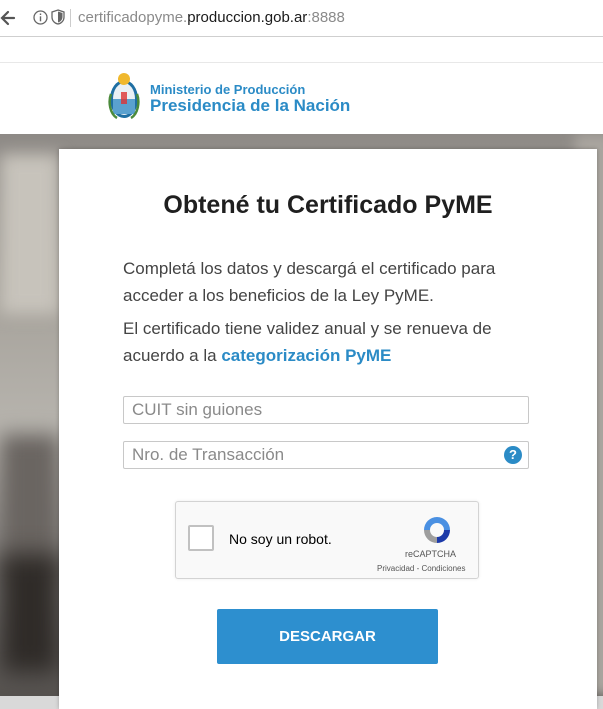  Describe the element at coordinates (301, 50) in the screenshot. I see `toolbar-gap` at that location.